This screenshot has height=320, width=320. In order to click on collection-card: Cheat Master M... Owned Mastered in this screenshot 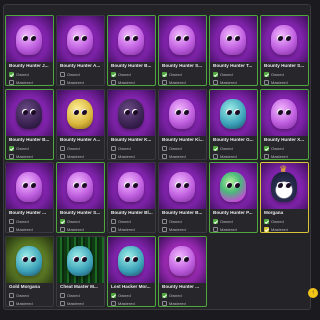, I will do `click(80, 271)`.